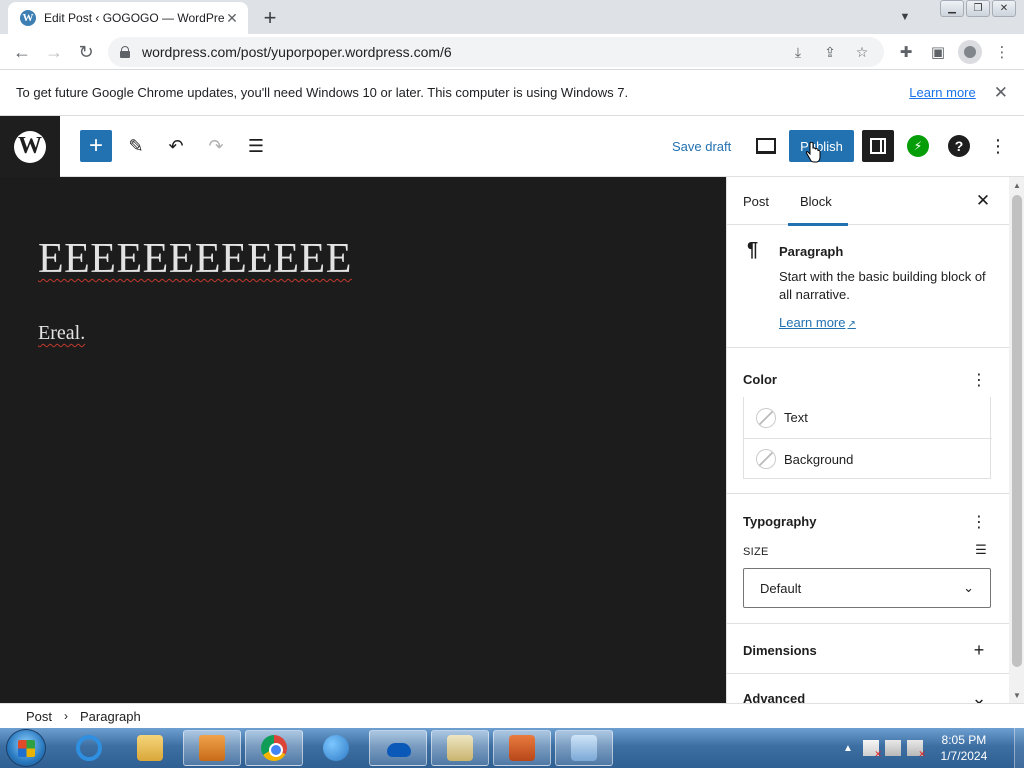  I want to click on back-arrow-icon: ←, so click(22, 52).